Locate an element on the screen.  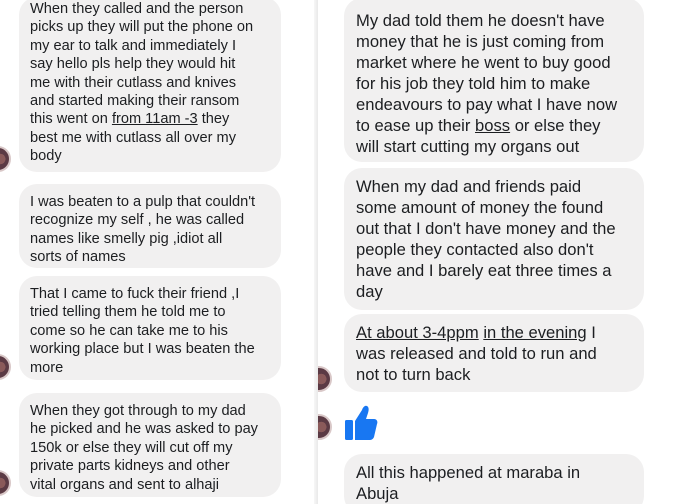
message-line: tried telling them he told me to is located at coordinates (128, 312).